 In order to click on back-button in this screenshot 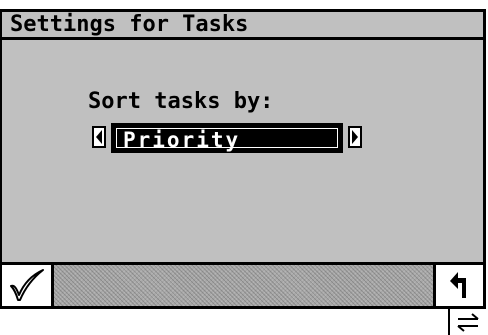, I will do `click(458, 285)`.